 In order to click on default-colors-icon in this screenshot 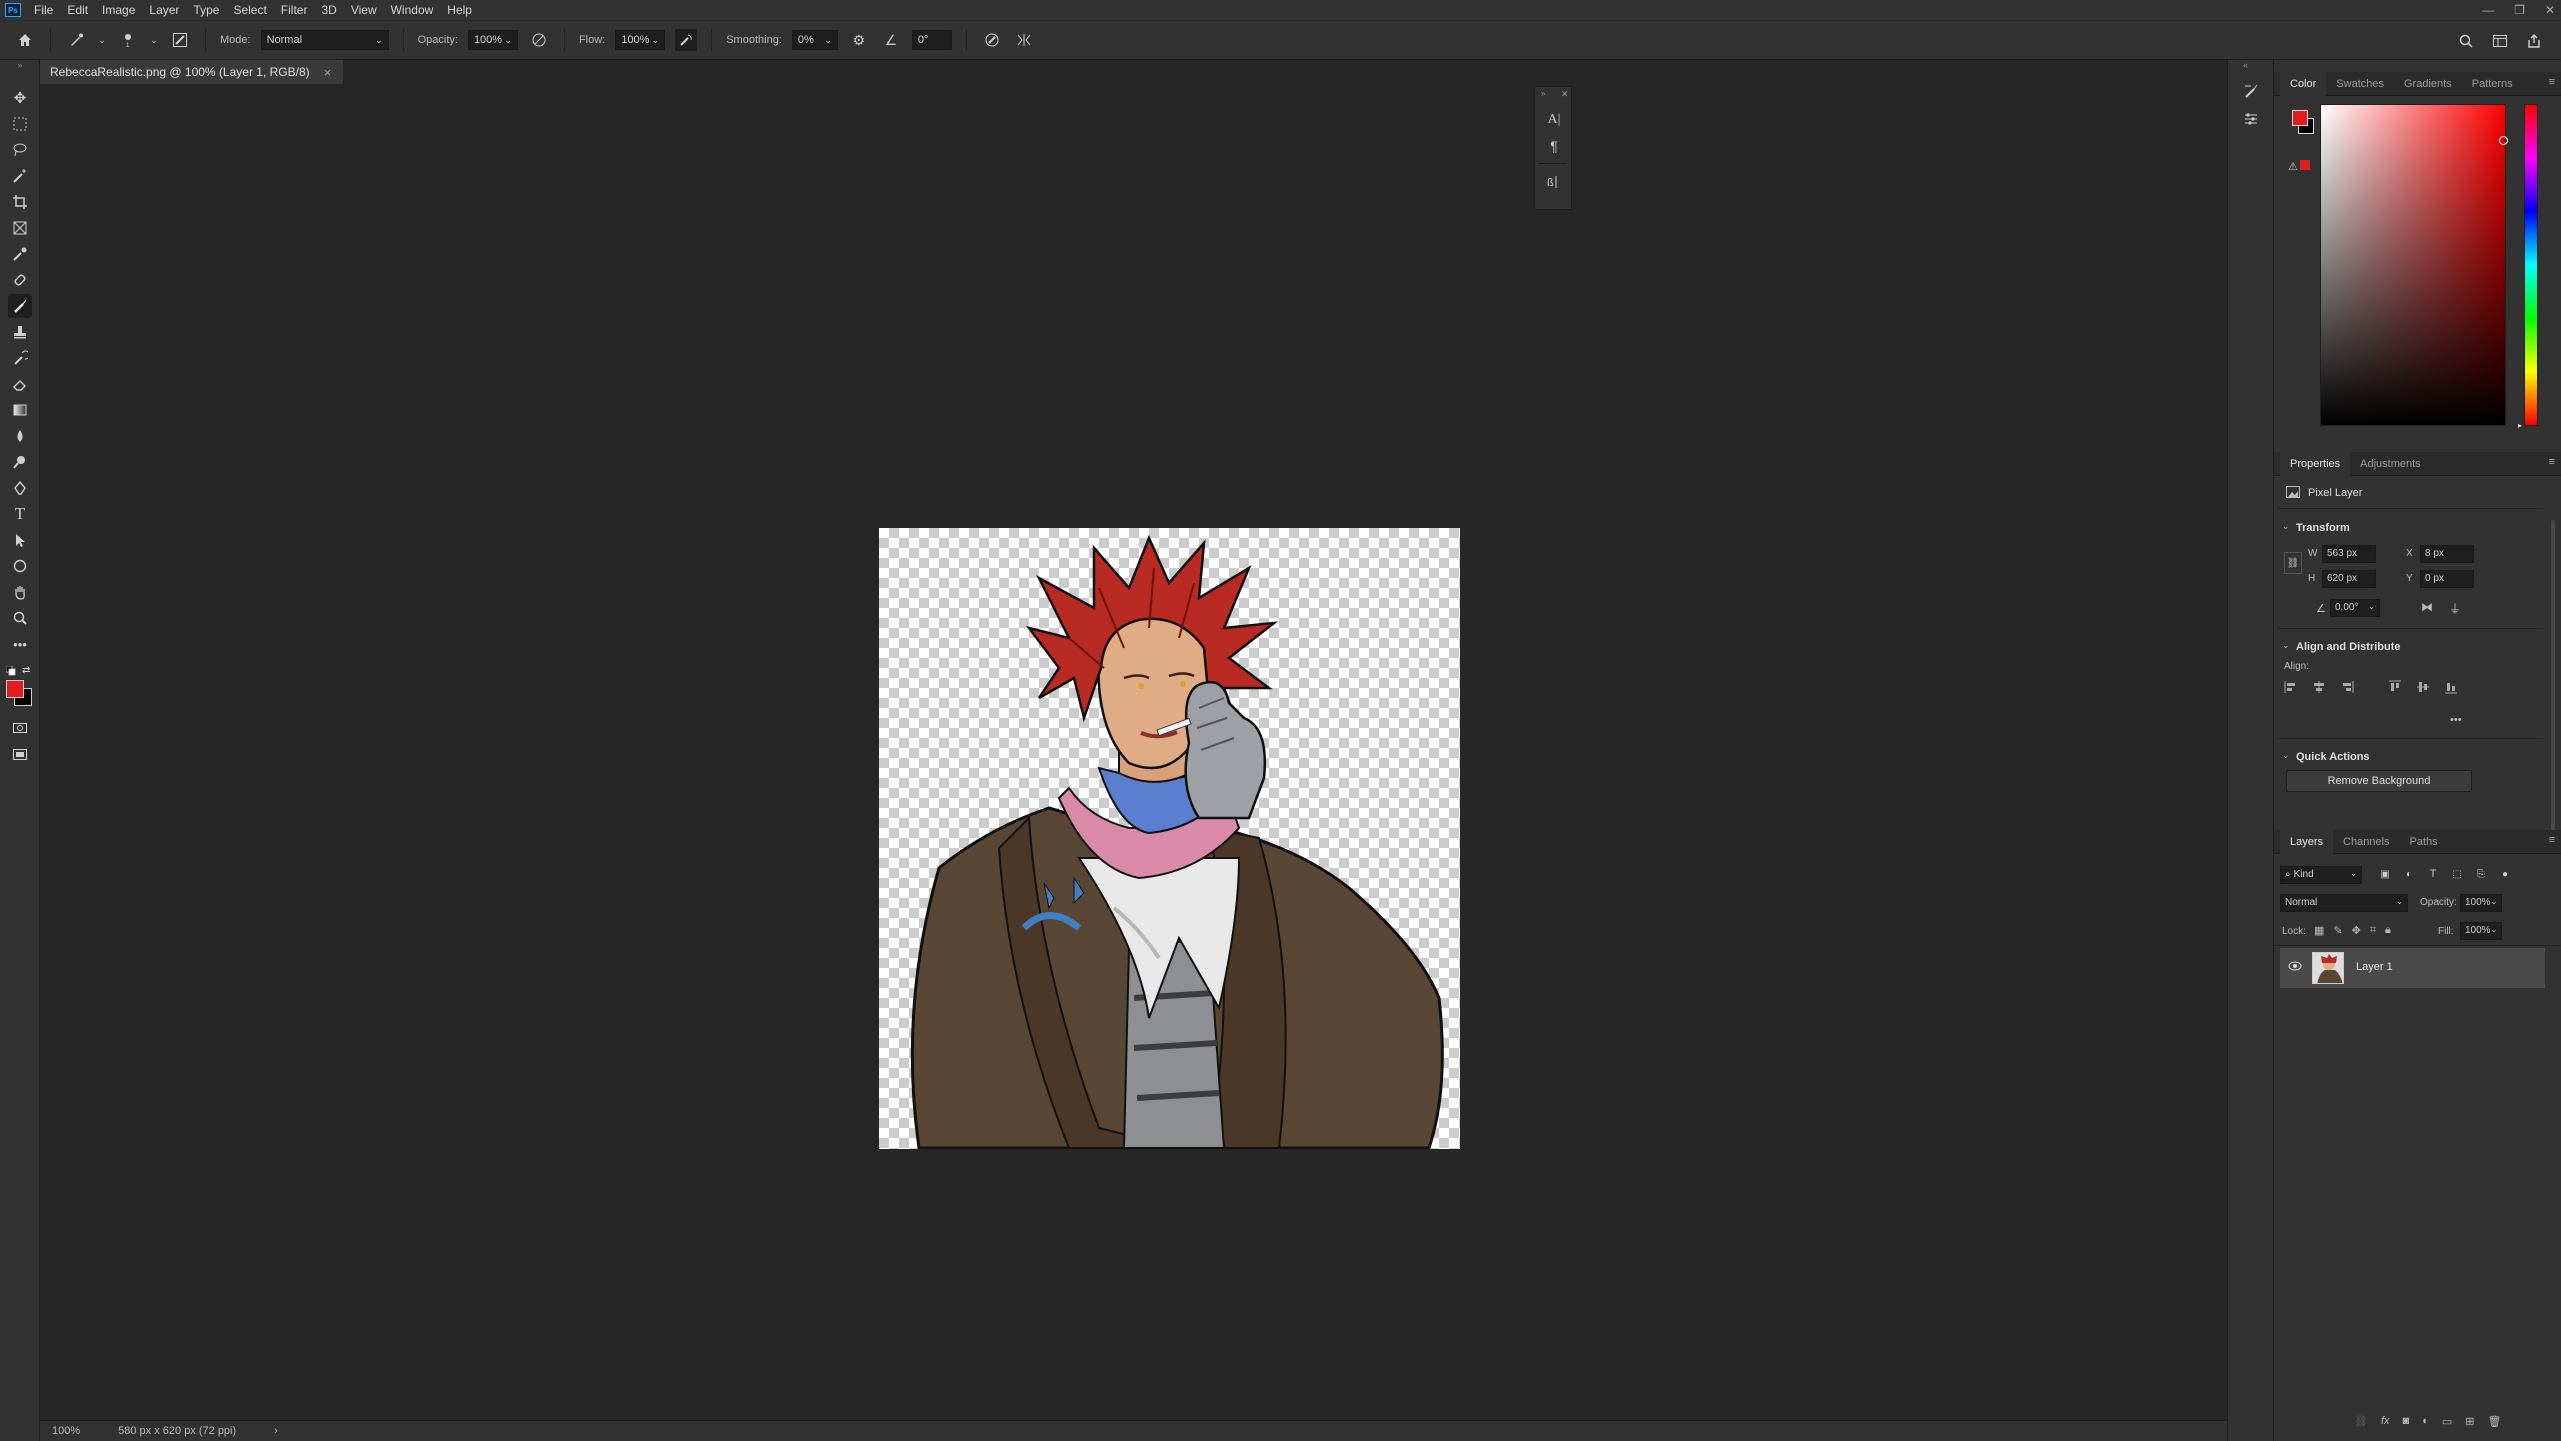, I will do `click(10, 670)`.